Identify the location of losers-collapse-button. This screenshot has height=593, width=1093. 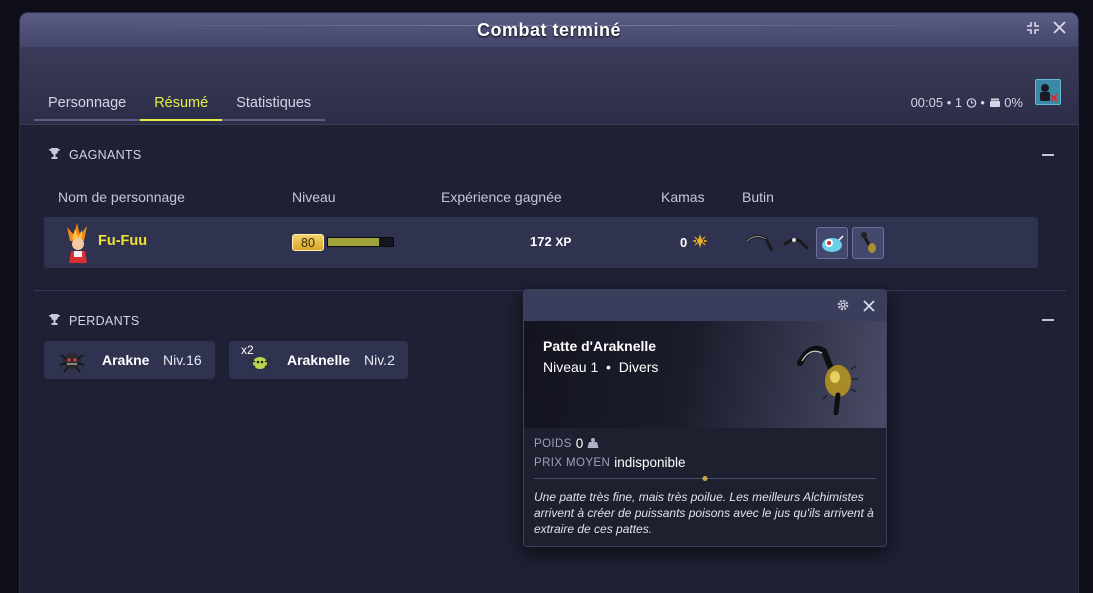
(1048, 320).